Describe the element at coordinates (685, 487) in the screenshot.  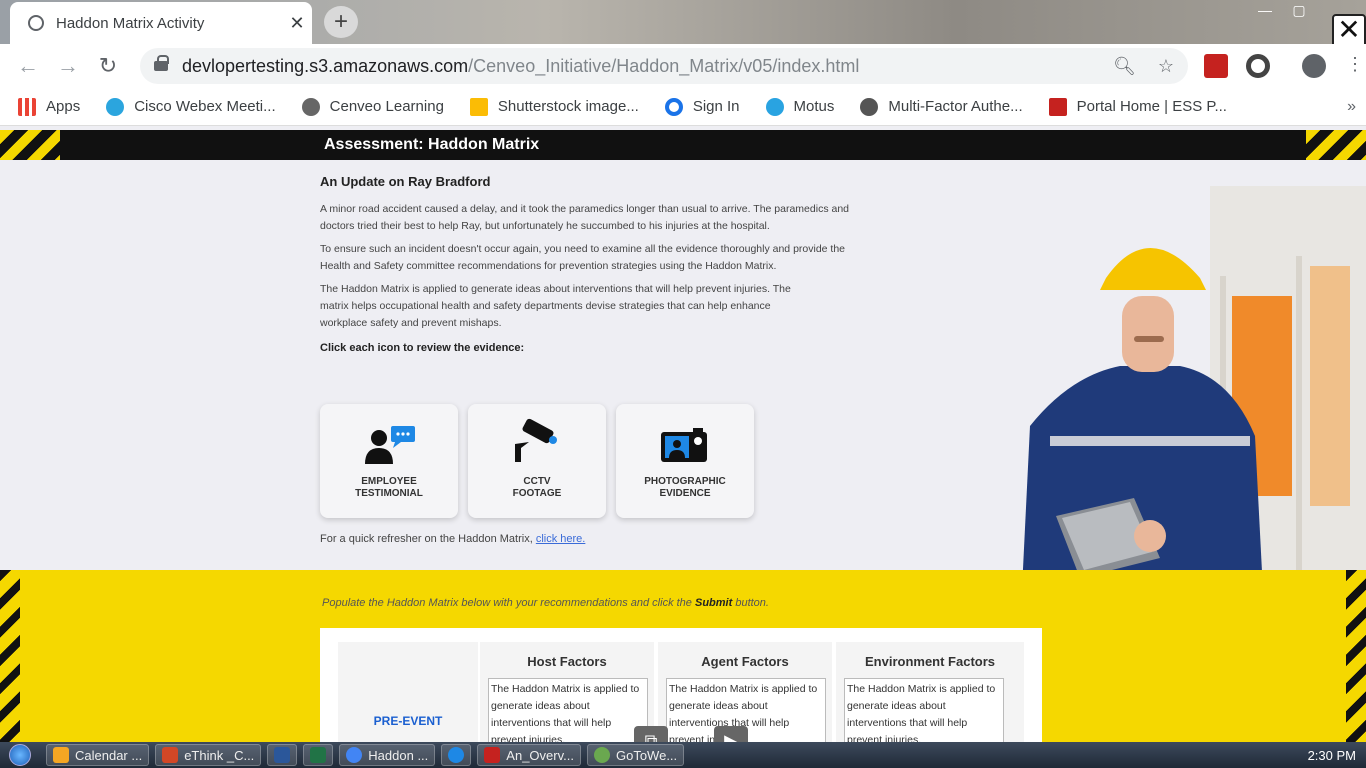
I see `card-label: PHOTOGRAPHIC EVIDENCE` at that location.